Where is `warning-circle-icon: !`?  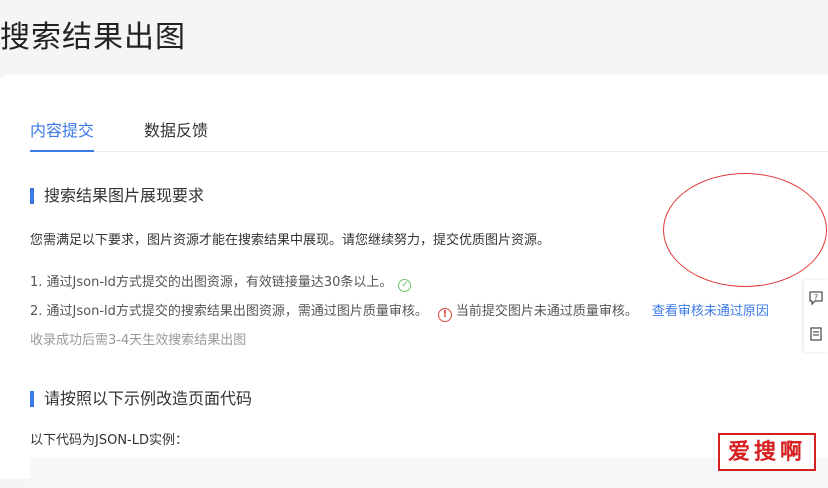
warning-circle-icon: ! is located at coordinates (444, 315).